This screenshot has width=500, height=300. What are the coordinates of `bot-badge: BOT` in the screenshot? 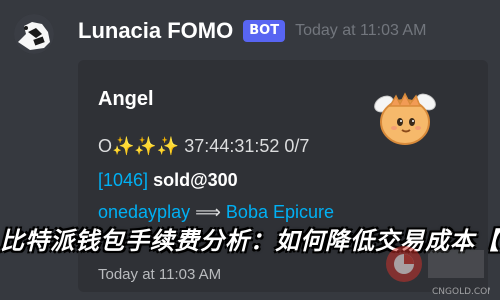 It's located at (264, 31).